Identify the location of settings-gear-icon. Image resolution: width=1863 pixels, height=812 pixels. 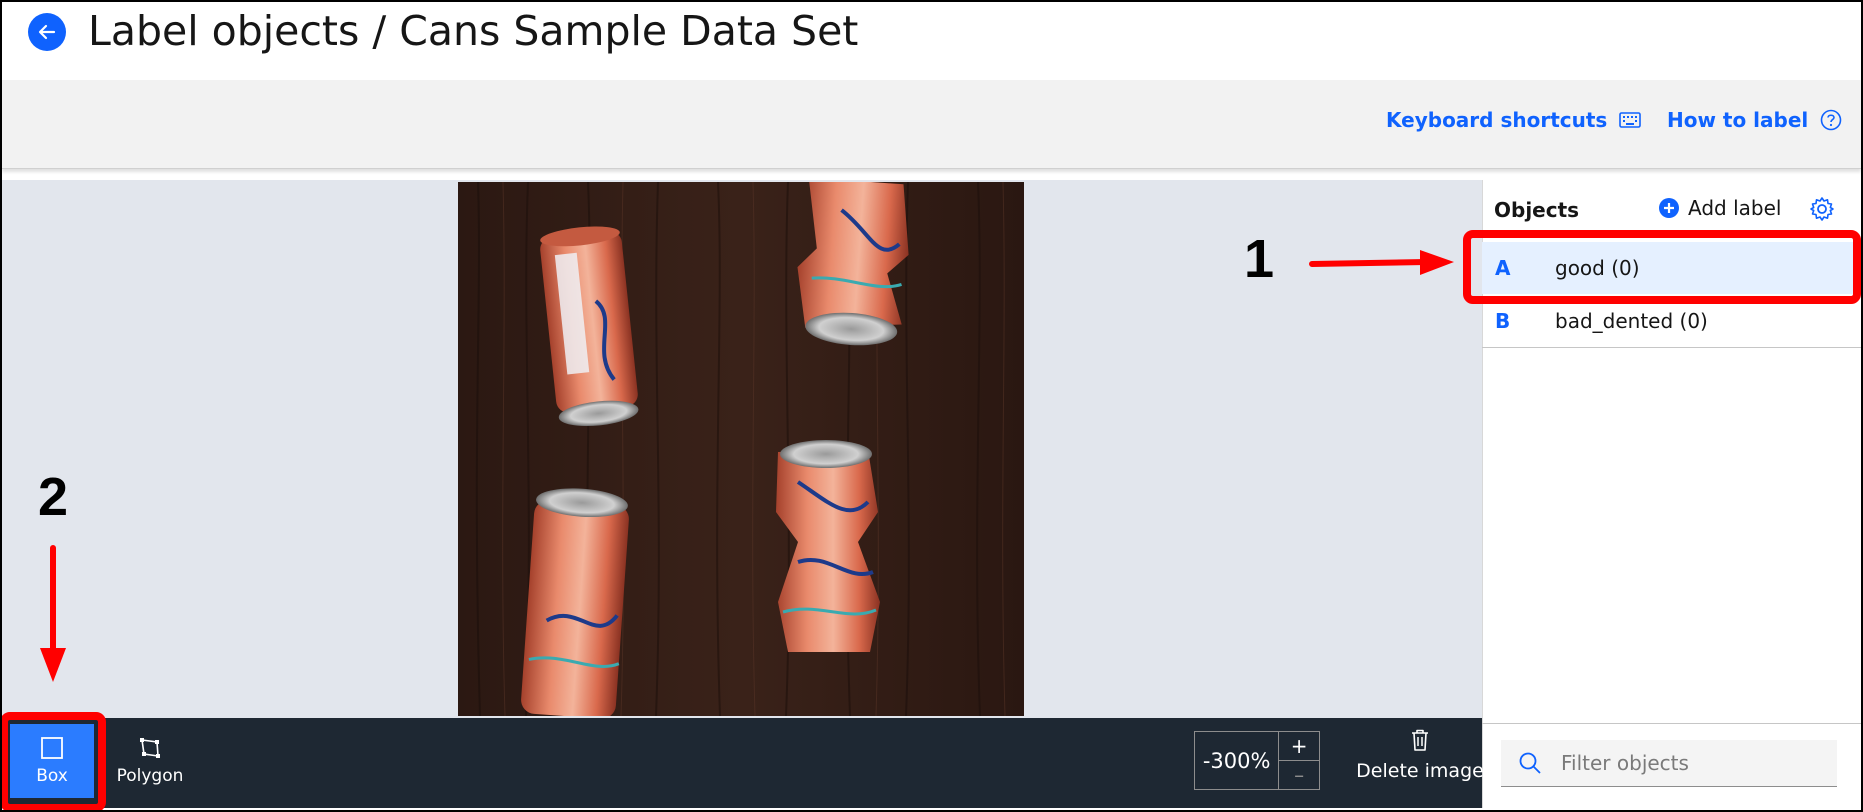
(1822, 209).